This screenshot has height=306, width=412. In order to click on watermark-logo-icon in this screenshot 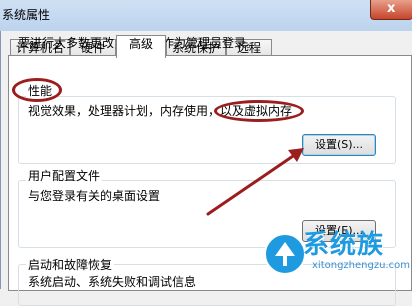, I will do `click(285, 254)`.